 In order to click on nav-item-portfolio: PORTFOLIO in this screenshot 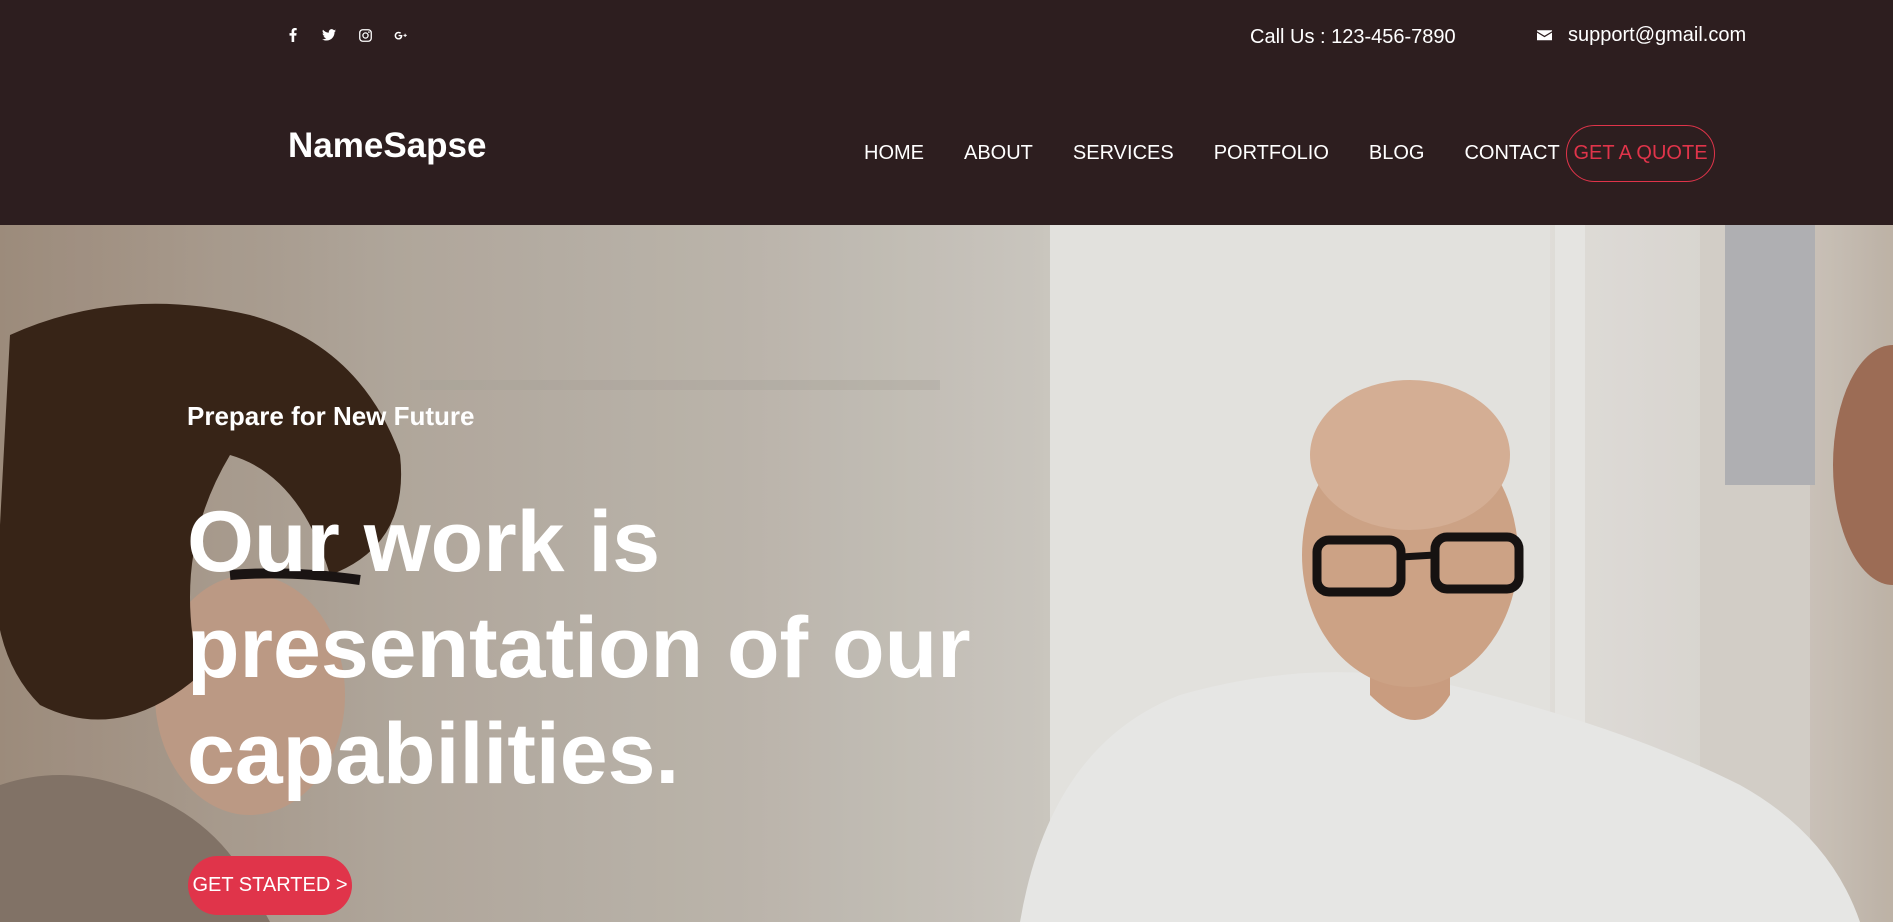, I will do `click(1271, 153)`.